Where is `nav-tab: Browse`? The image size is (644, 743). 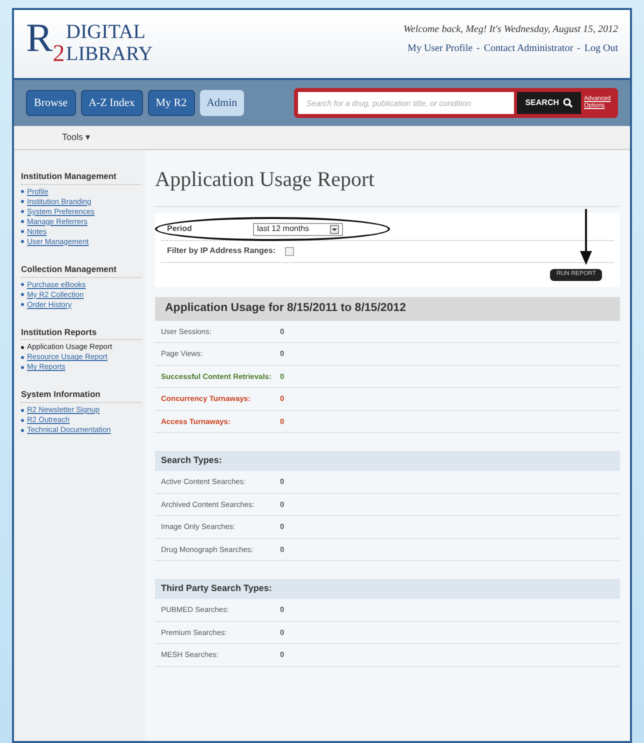
nav-tab: Browse is located at coordinates (51, 103).